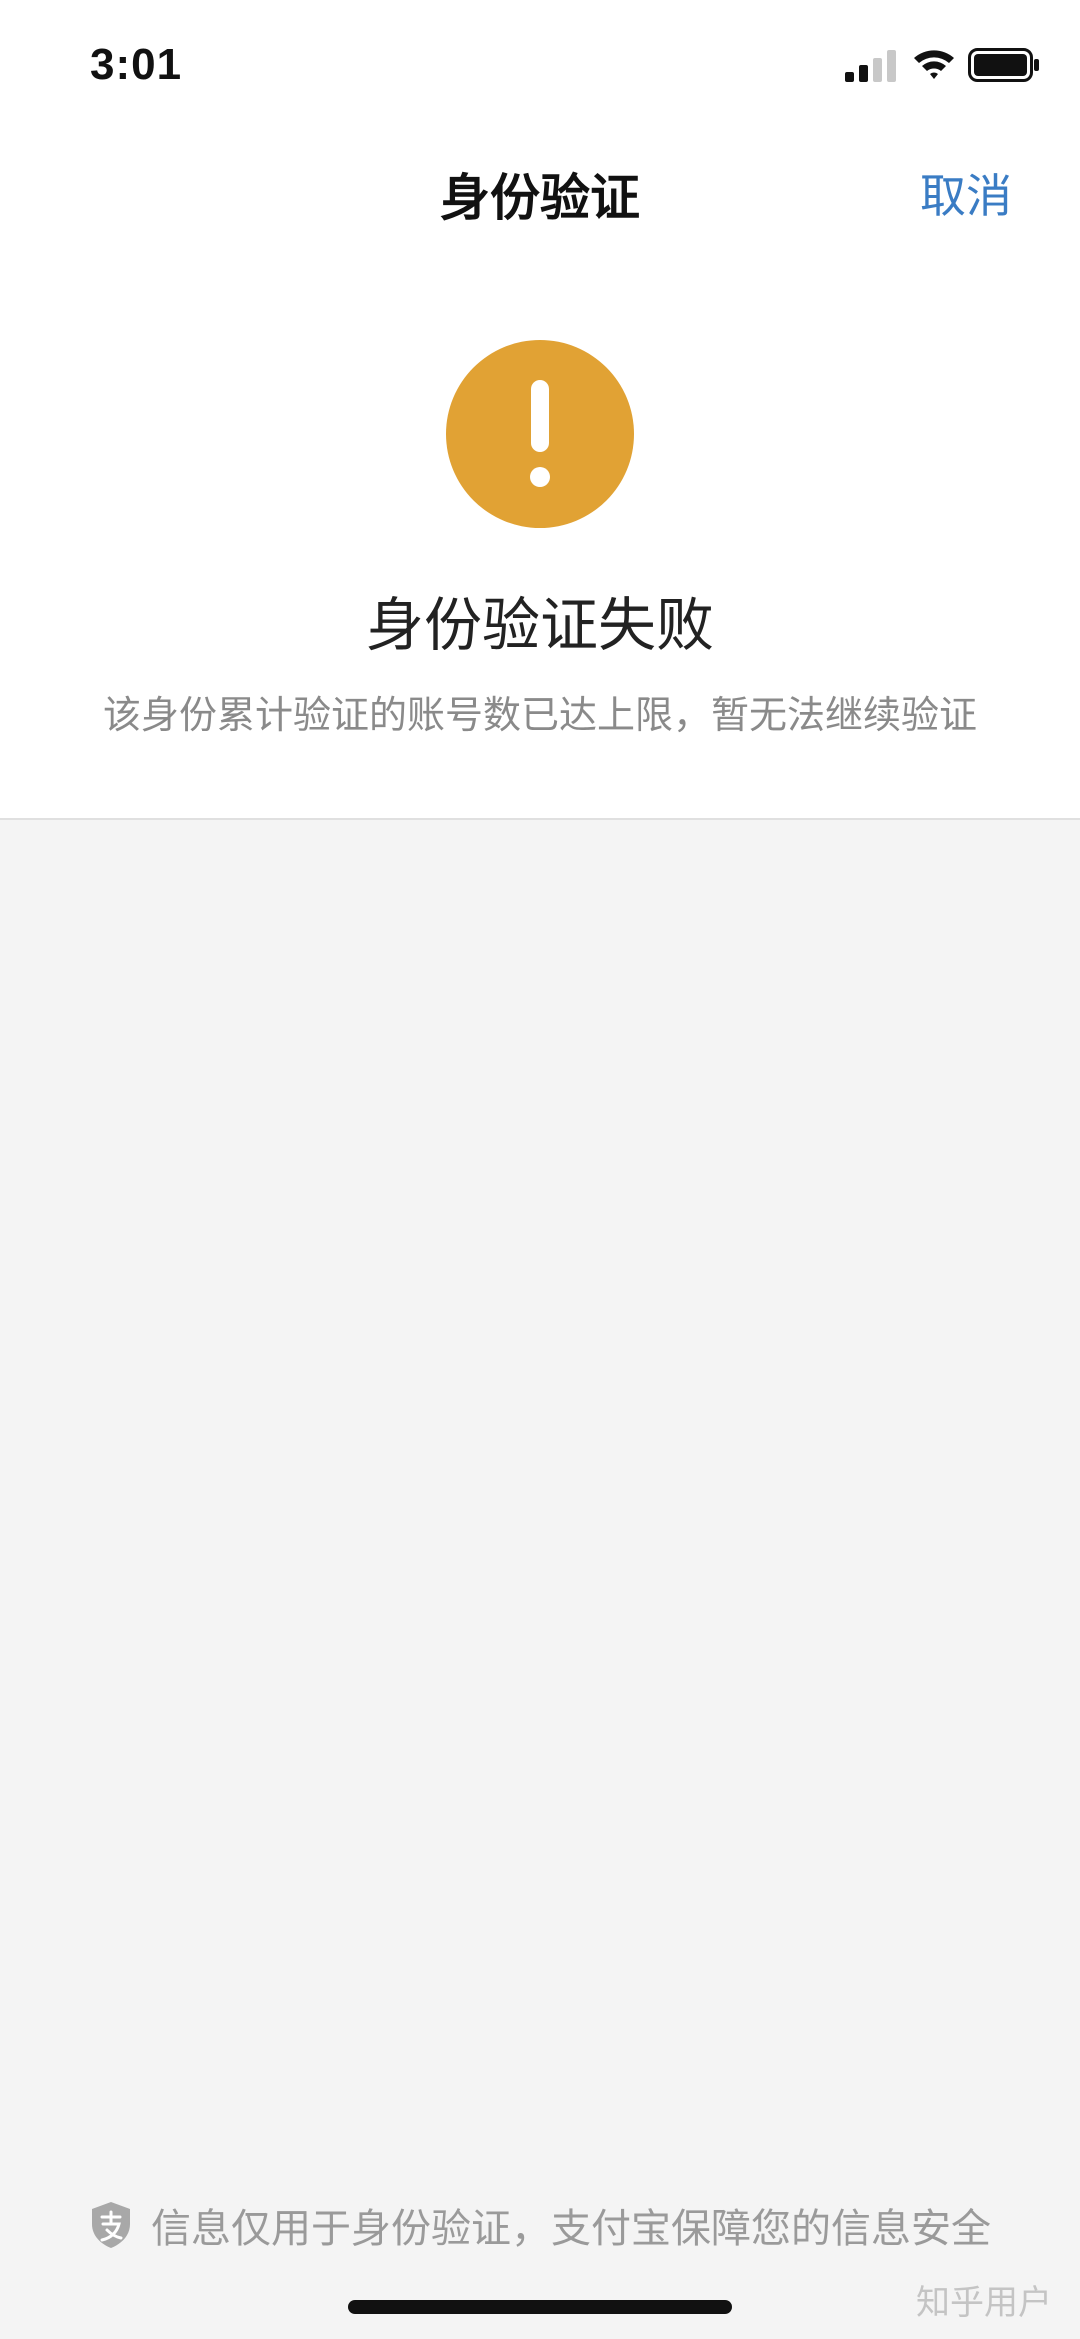 This screenshot has width=1080, height=2339. What do you see at coordinates (540, 198) in the screenshot?
I see `page-title: 身份验证` at bounding box center [540, 198].